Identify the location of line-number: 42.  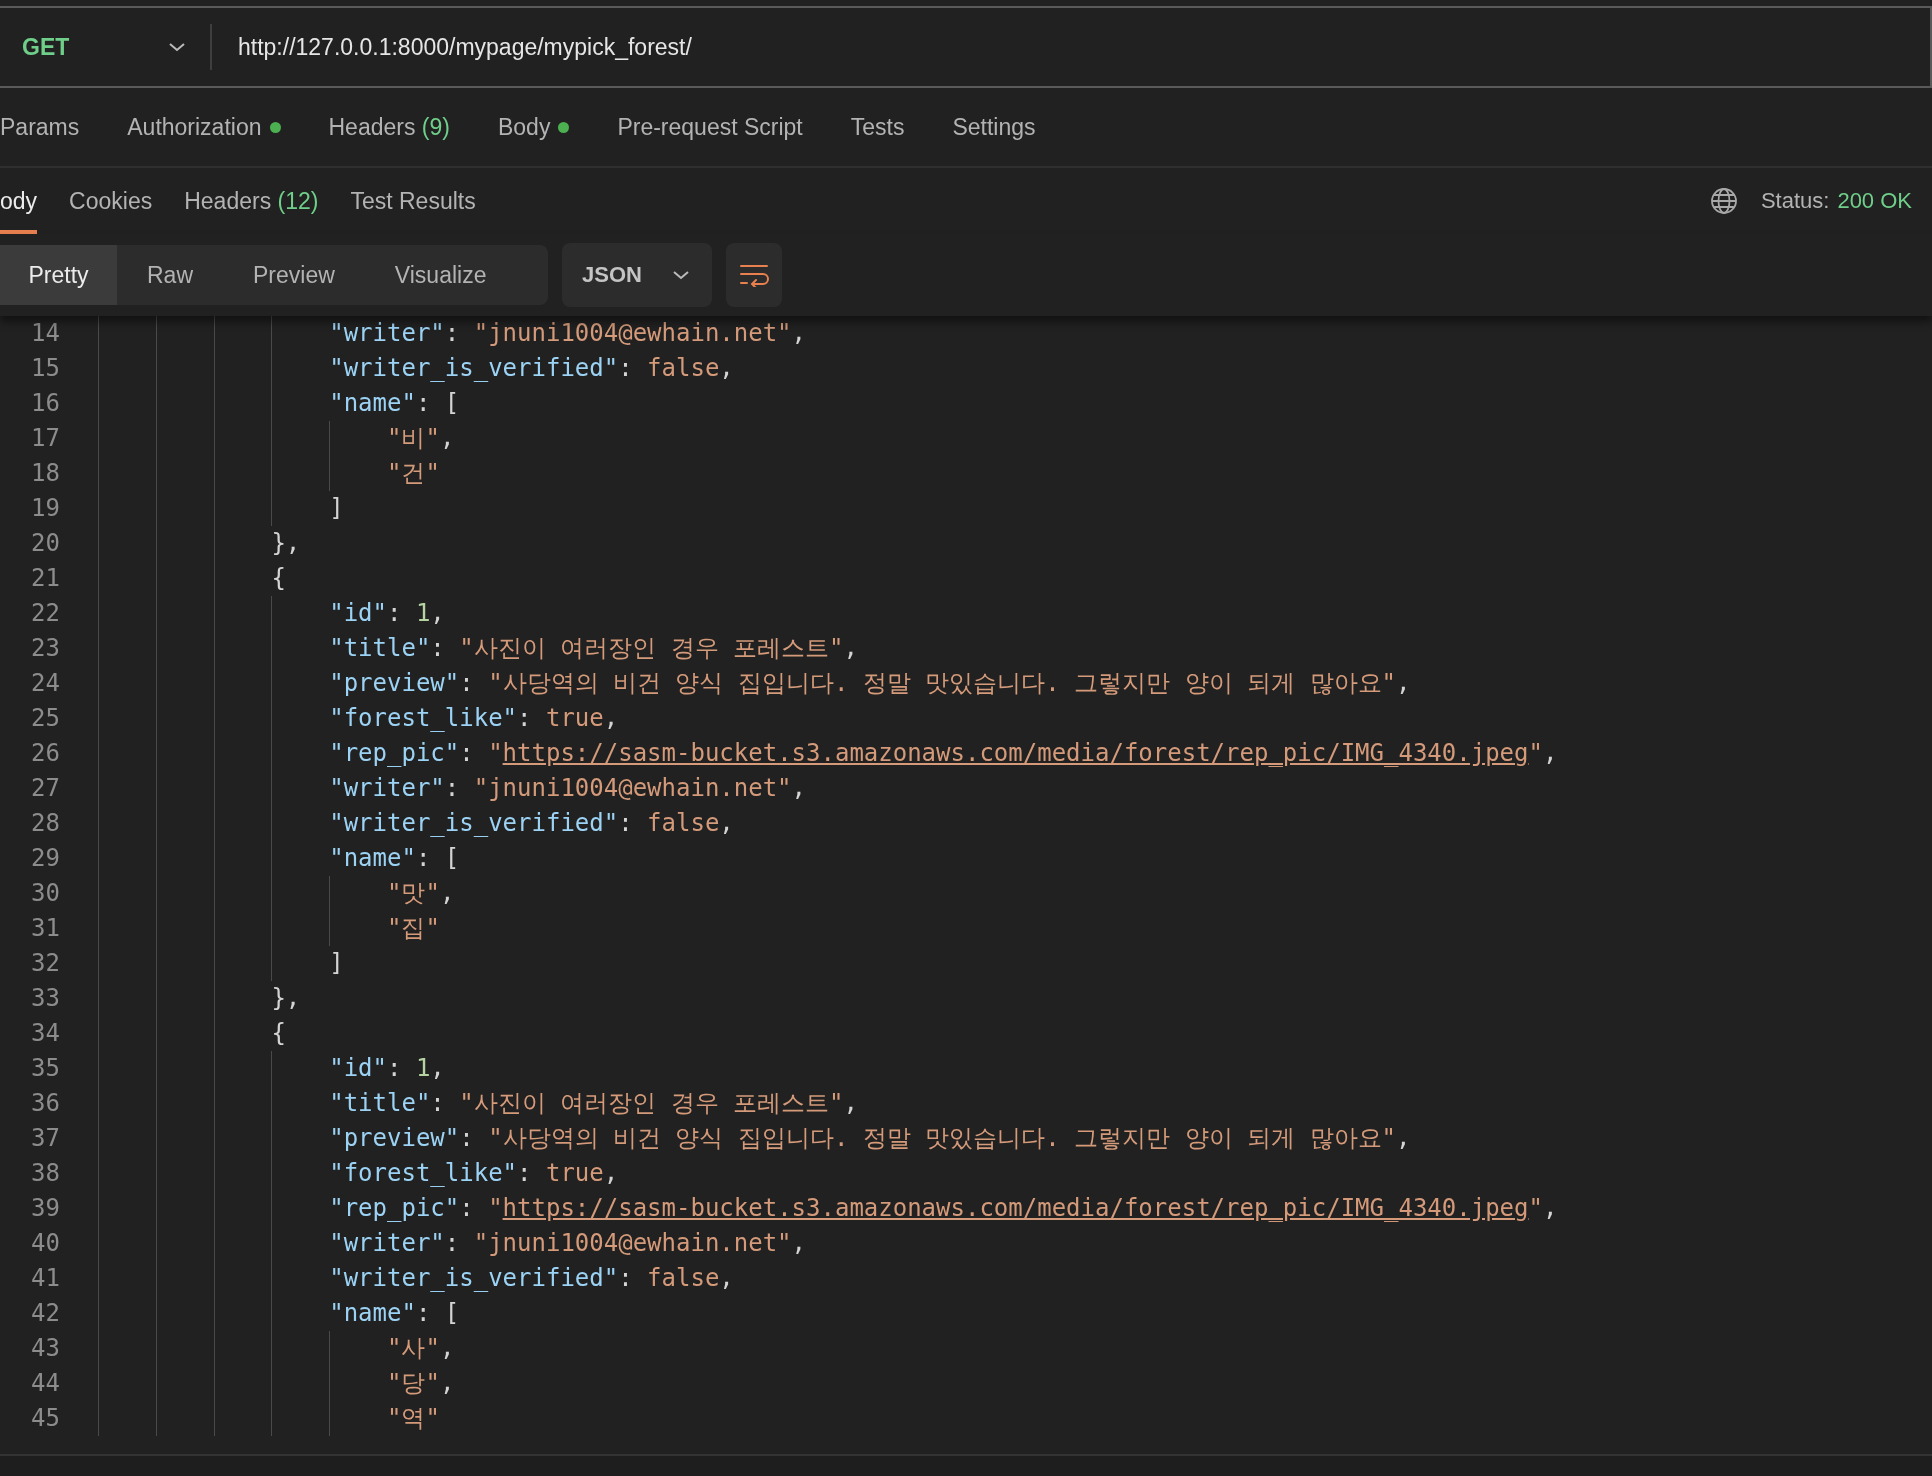
(45, 1313).